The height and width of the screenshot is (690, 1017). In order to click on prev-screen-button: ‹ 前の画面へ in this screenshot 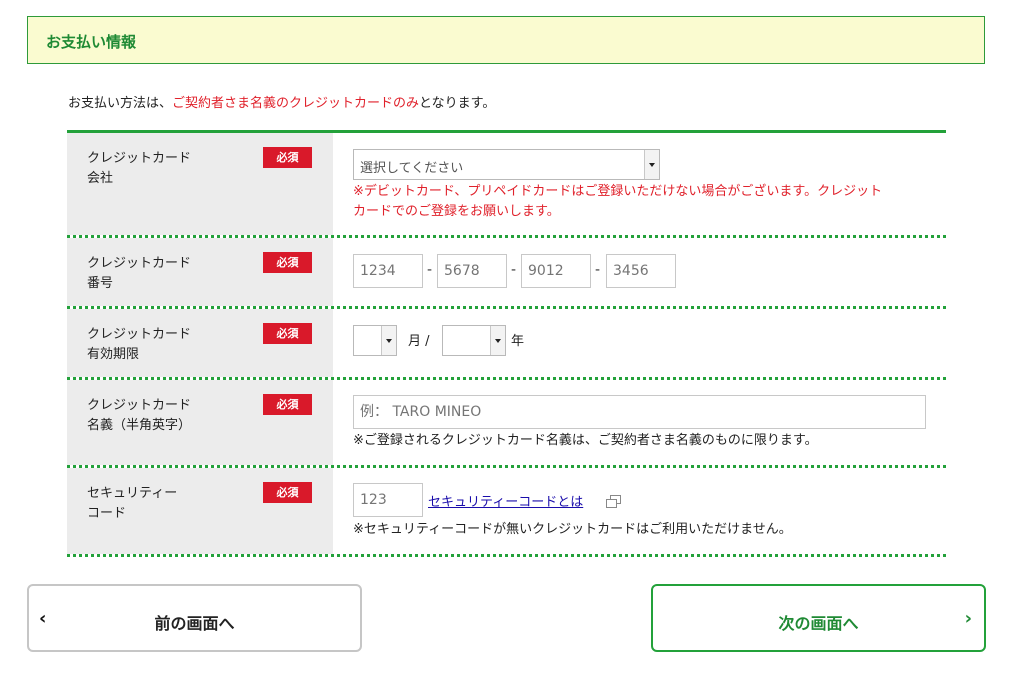, I will do `click(194, 618)`.